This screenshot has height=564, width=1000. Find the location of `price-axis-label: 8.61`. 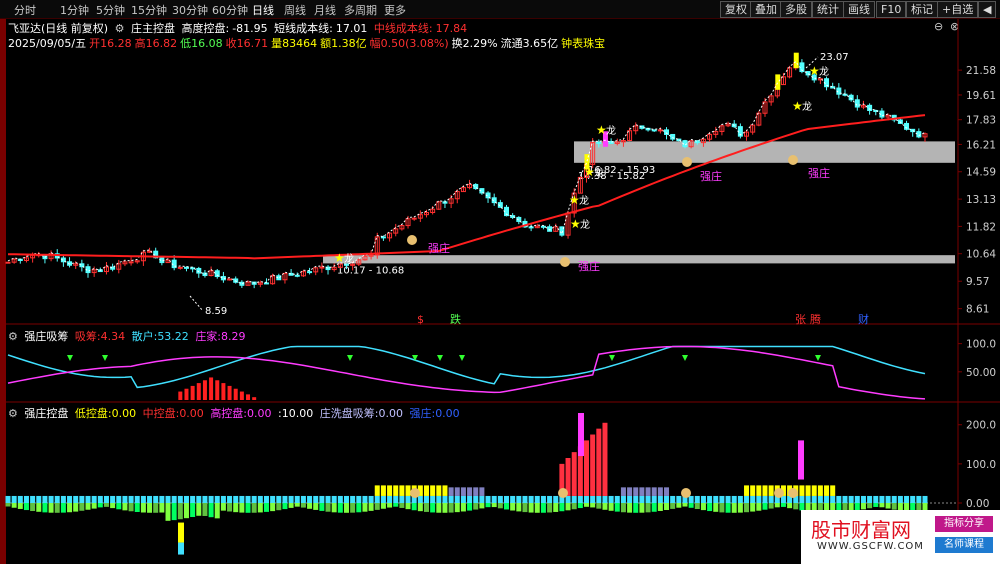

price-axis-label: 8.61 is located at coordinates (977, 310).